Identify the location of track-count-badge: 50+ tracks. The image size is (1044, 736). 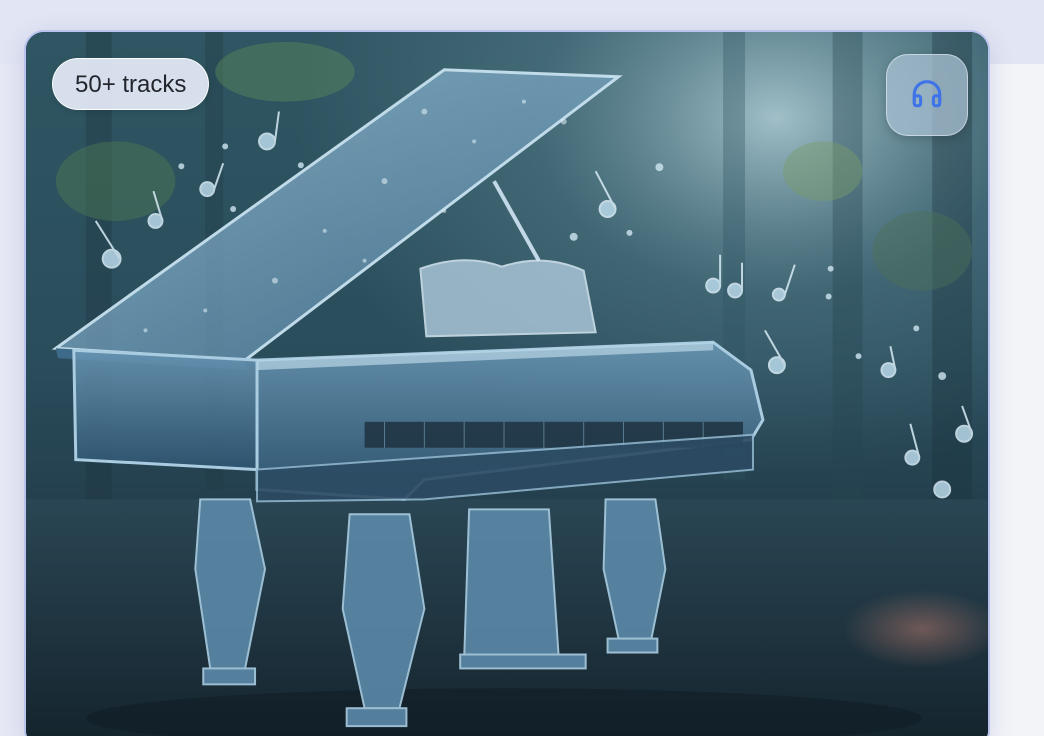
(131, 84).